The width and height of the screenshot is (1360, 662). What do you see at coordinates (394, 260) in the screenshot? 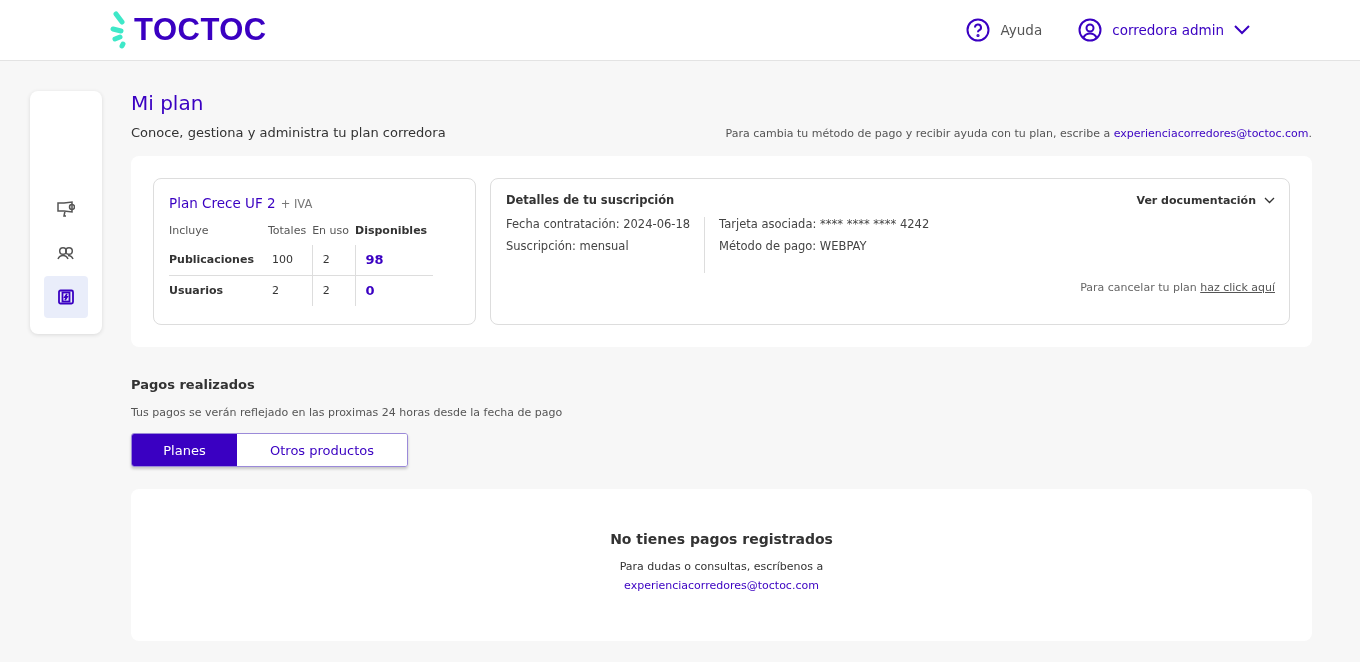
I see `table-cell: 98` at bounding box center [394, 260].